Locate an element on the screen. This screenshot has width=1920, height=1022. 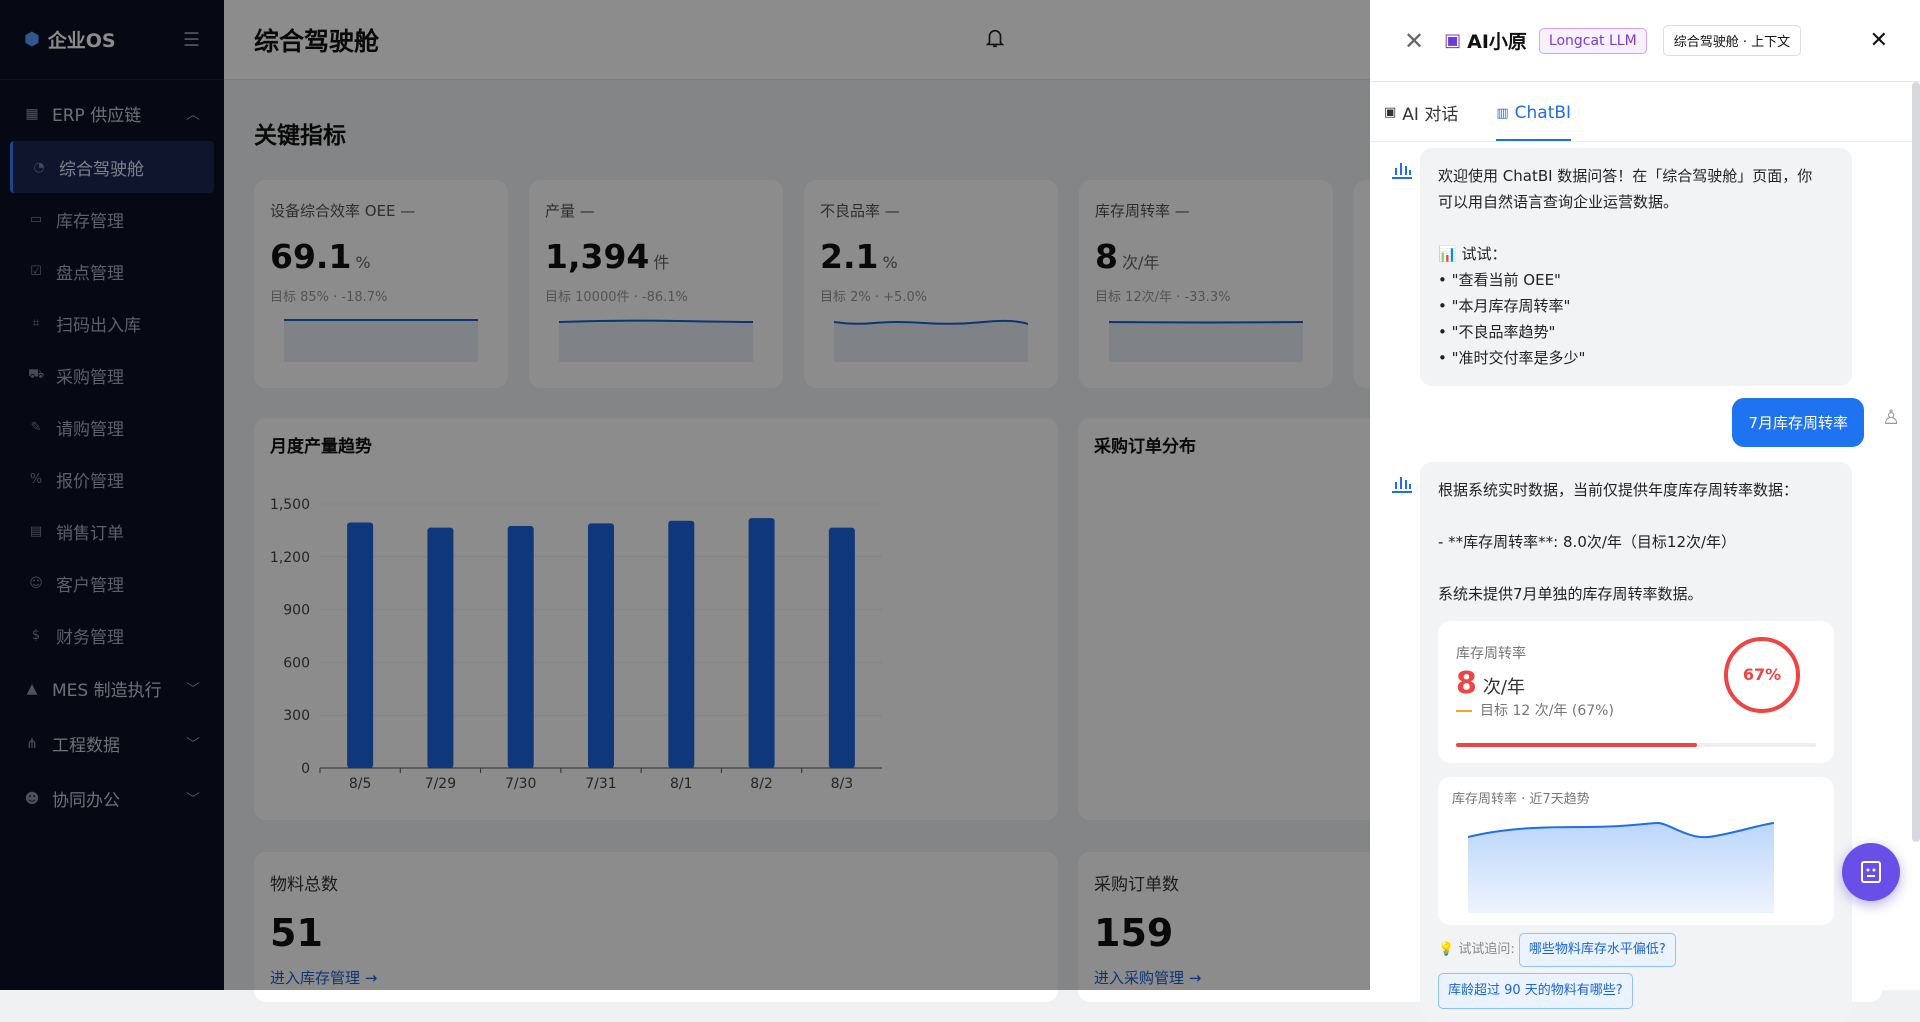
progress-fill is located at coordinates (1577, 745).